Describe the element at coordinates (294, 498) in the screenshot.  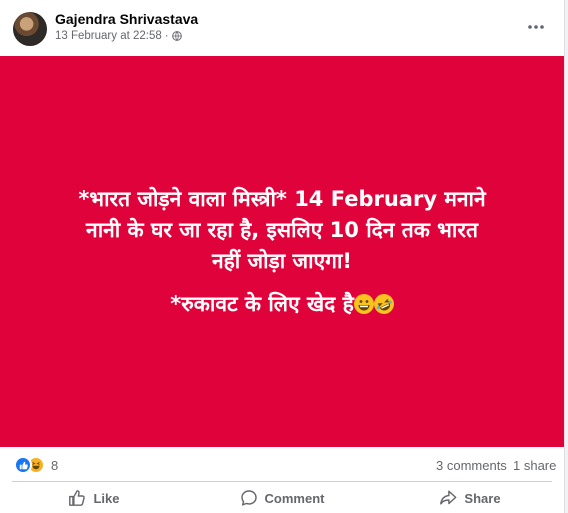
I see `comment-label: Comment` at that location.